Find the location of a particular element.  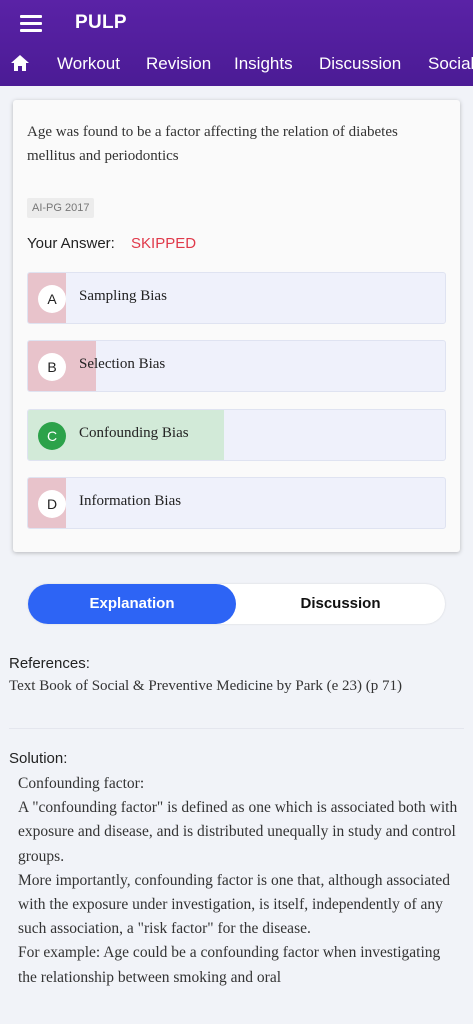

your-answer-row: Your Answer: SKIPPED is located at coordinates (111, 243).